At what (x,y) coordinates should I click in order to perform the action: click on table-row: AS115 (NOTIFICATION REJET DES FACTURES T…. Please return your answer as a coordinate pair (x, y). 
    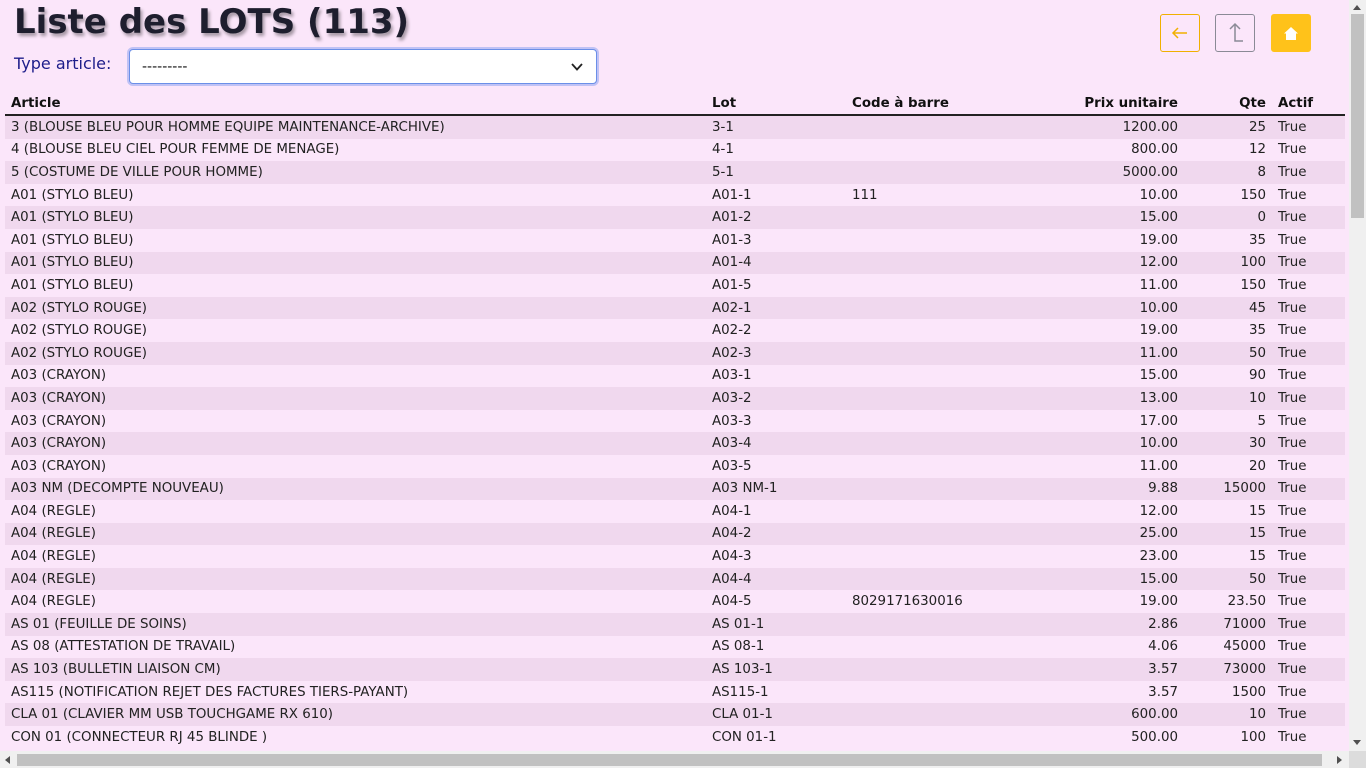
    Looking at the image, I should click on (675, 692).